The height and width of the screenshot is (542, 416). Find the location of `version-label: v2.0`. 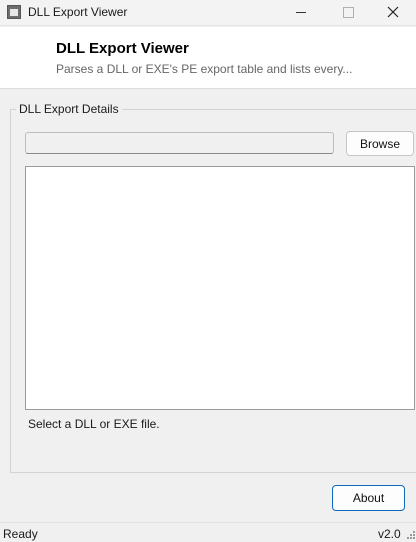

version-label: v2.0 is located at coordinates (389, 534).